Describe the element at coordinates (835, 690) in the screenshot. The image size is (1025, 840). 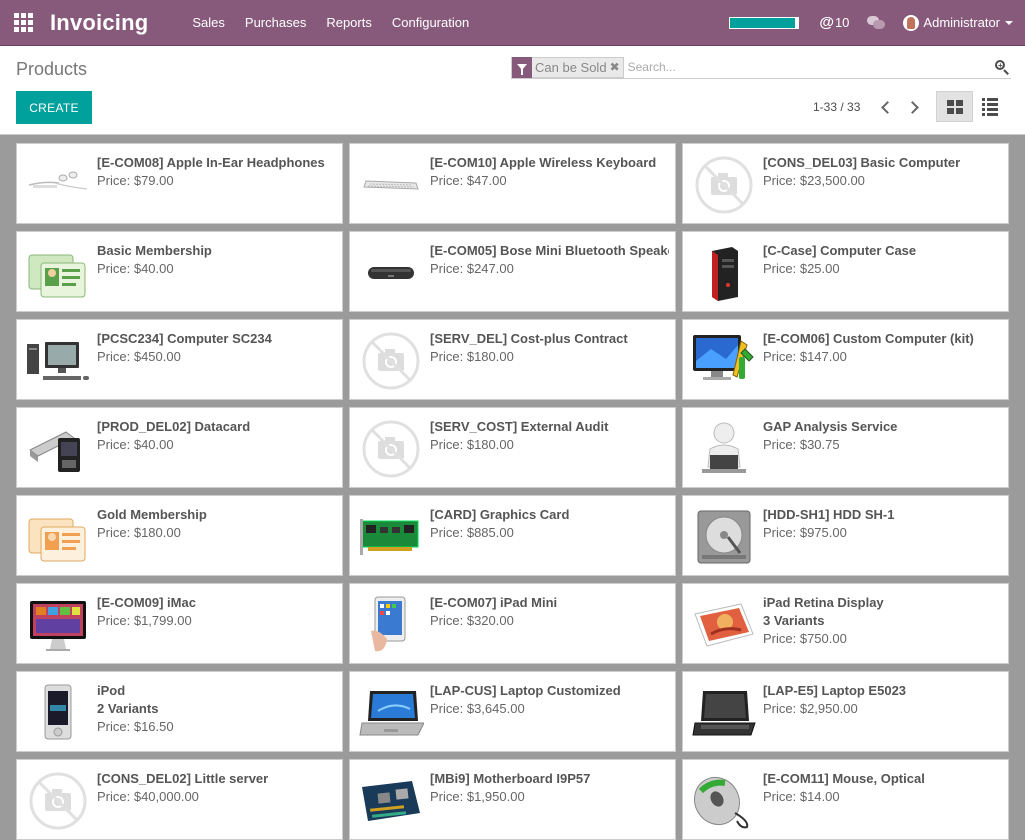
I see `product-name: [LAP-E5] Laptop E5023` at that location.